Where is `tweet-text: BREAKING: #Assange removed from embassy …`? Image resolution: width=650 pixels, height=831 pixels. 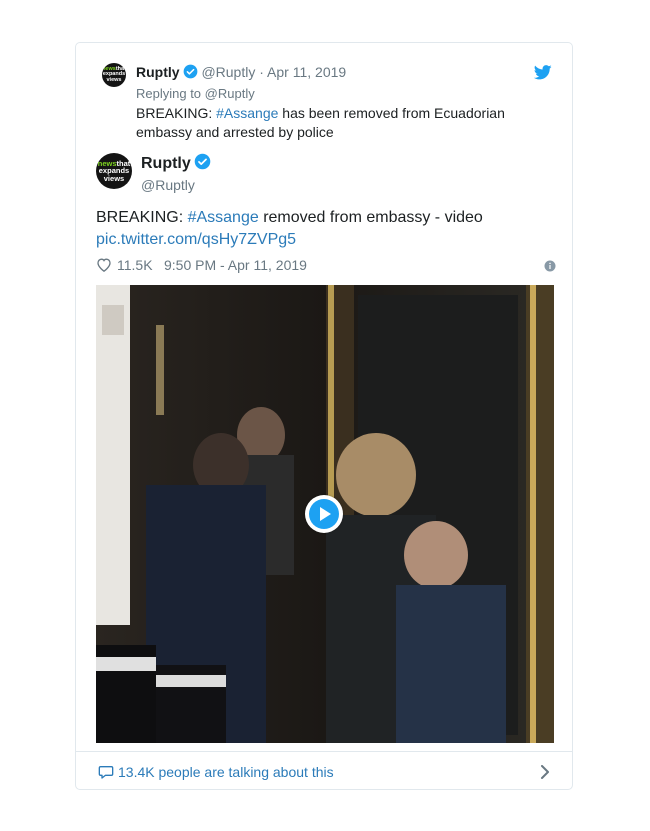
tweet-text: BREAKING: #Assange removed from embassy … is located at coordinates (289, 228).